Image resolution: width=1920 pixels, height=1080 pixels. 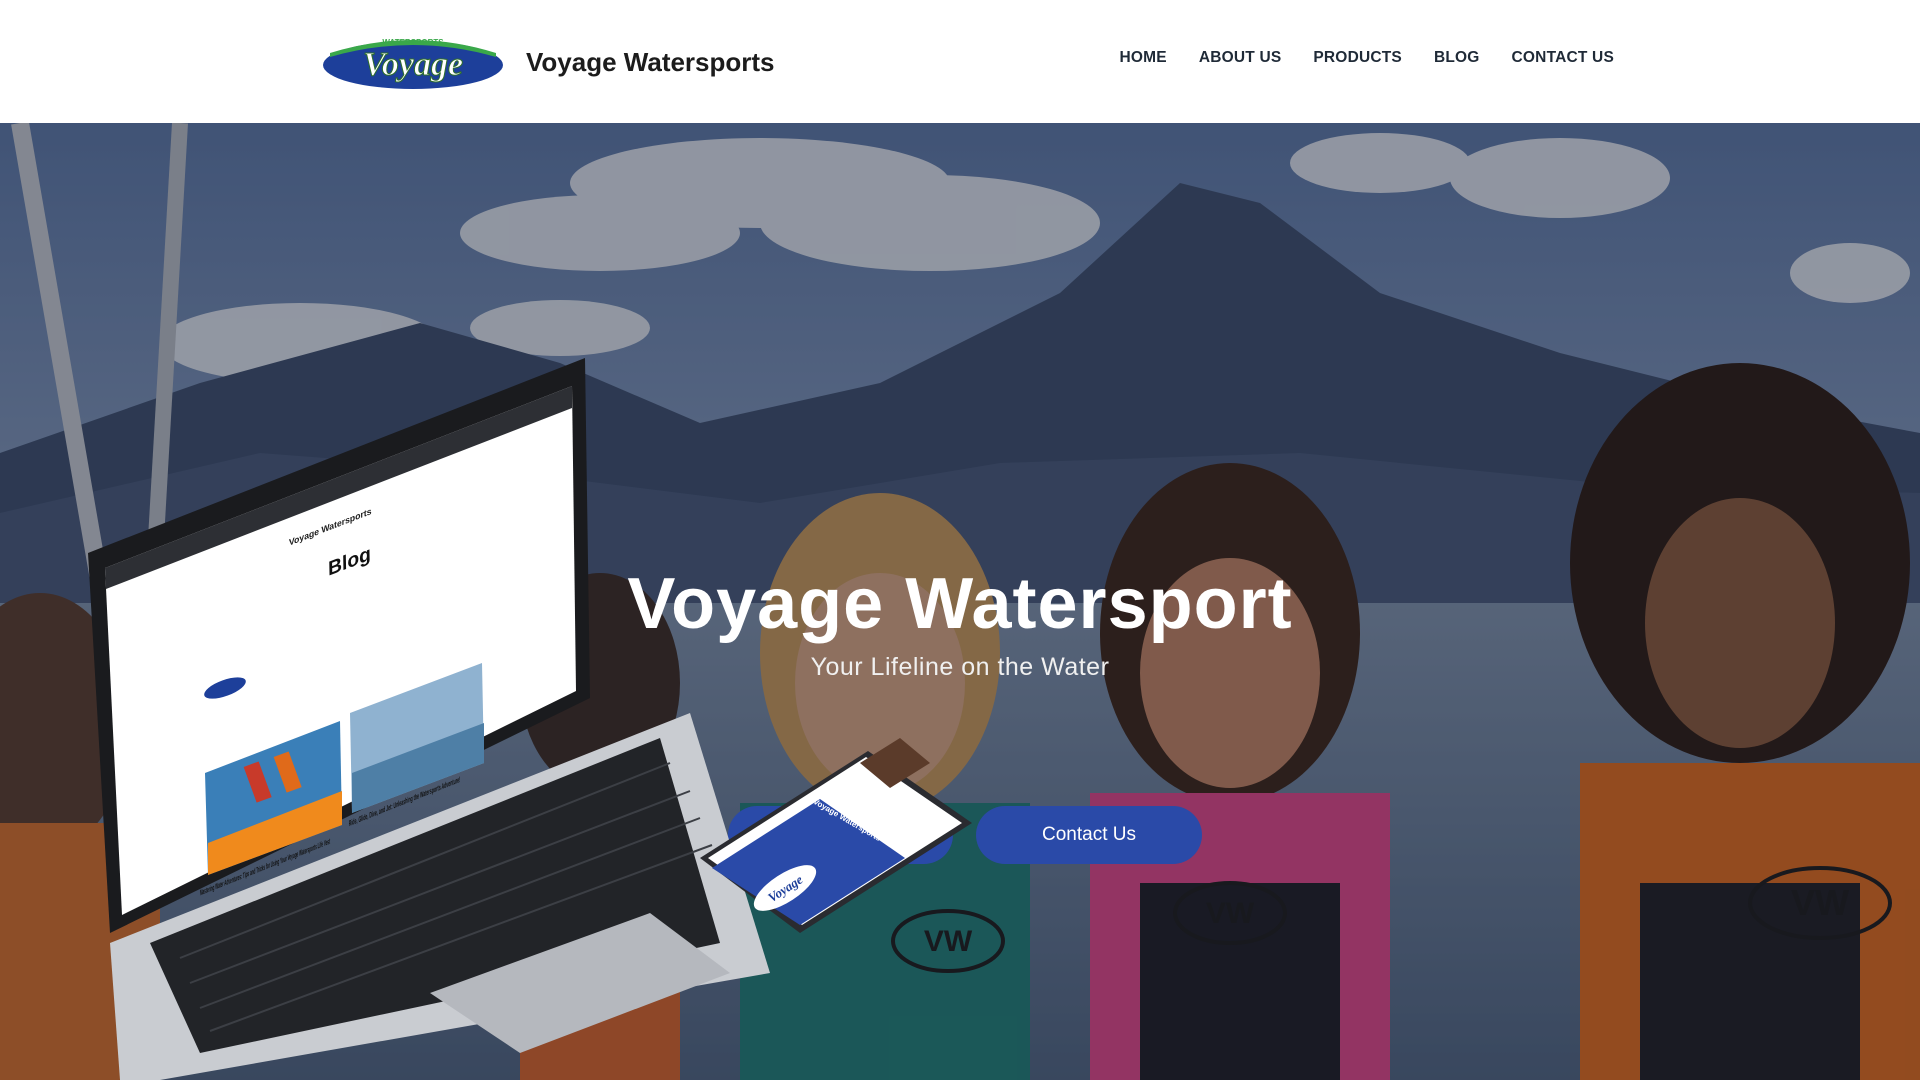 I want to click on brand-name: Voyage Watersports, so click(x=650, y=62).